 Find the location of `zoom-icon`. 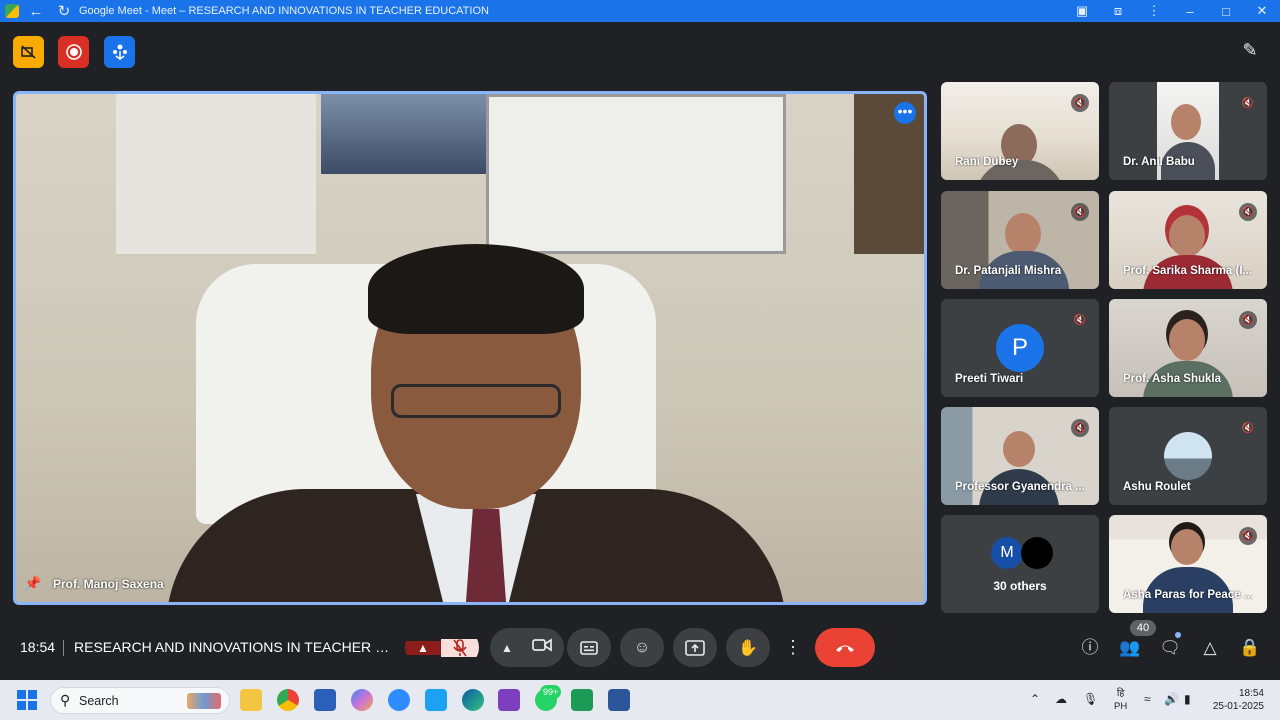

zoom-icon is located at coordinates (399, 700).